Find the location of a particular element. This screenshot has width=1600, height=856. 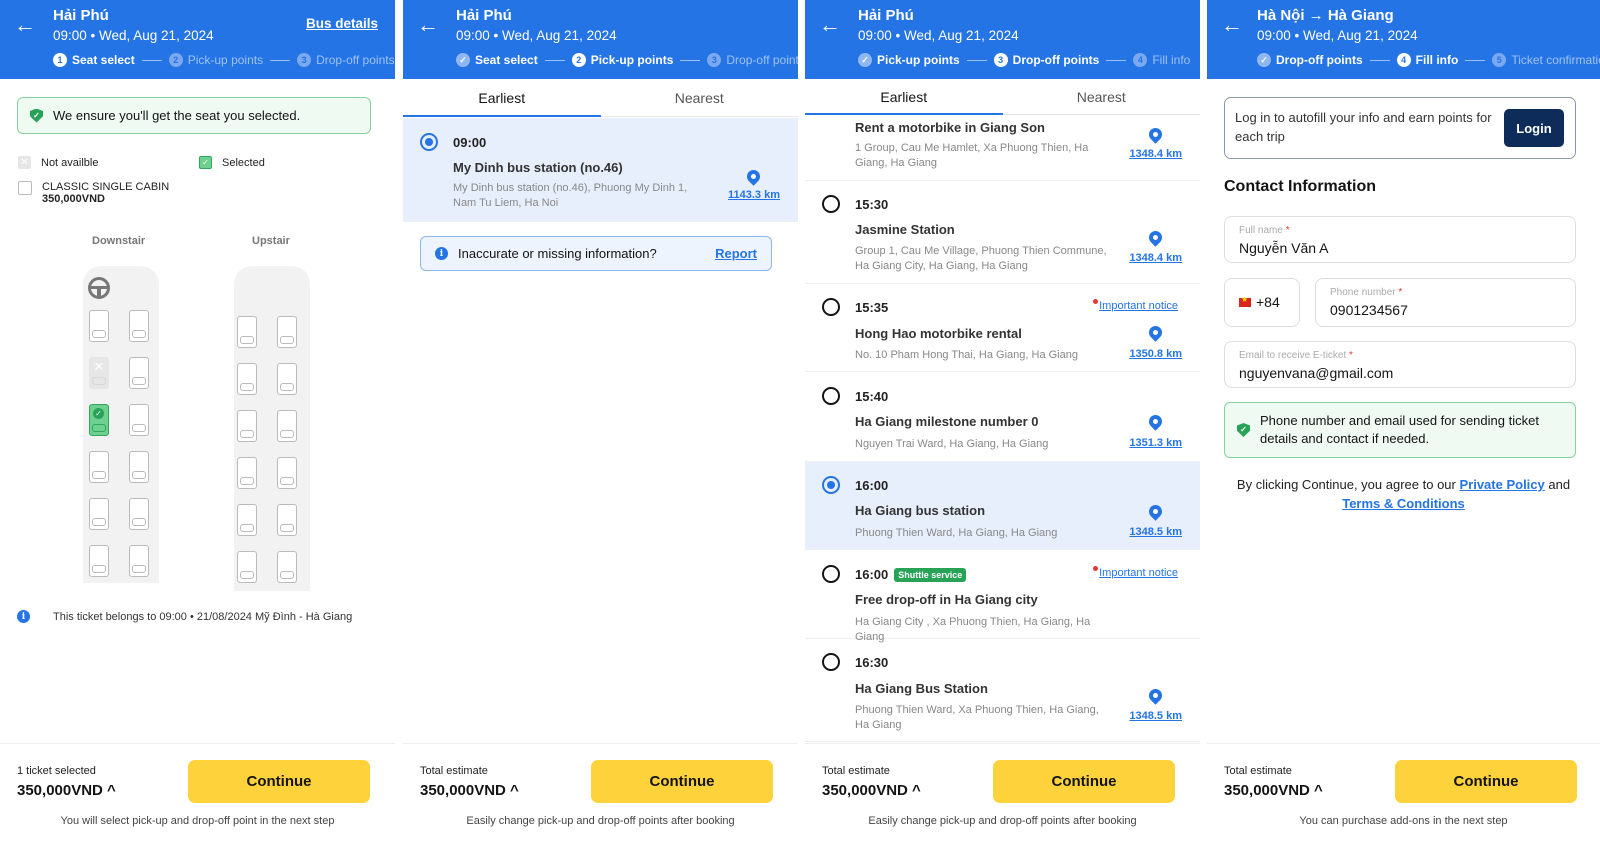

terms-conditions-link: Terms & Conditions is located at coordinates (1403, 503).